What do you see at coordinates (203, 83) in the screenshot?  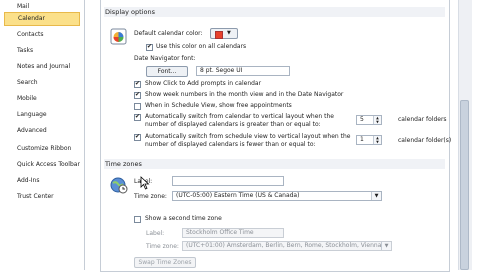 I see `show-click-add-label: Show Click to Add prompts in calendar` at bounding box center [203, 83].